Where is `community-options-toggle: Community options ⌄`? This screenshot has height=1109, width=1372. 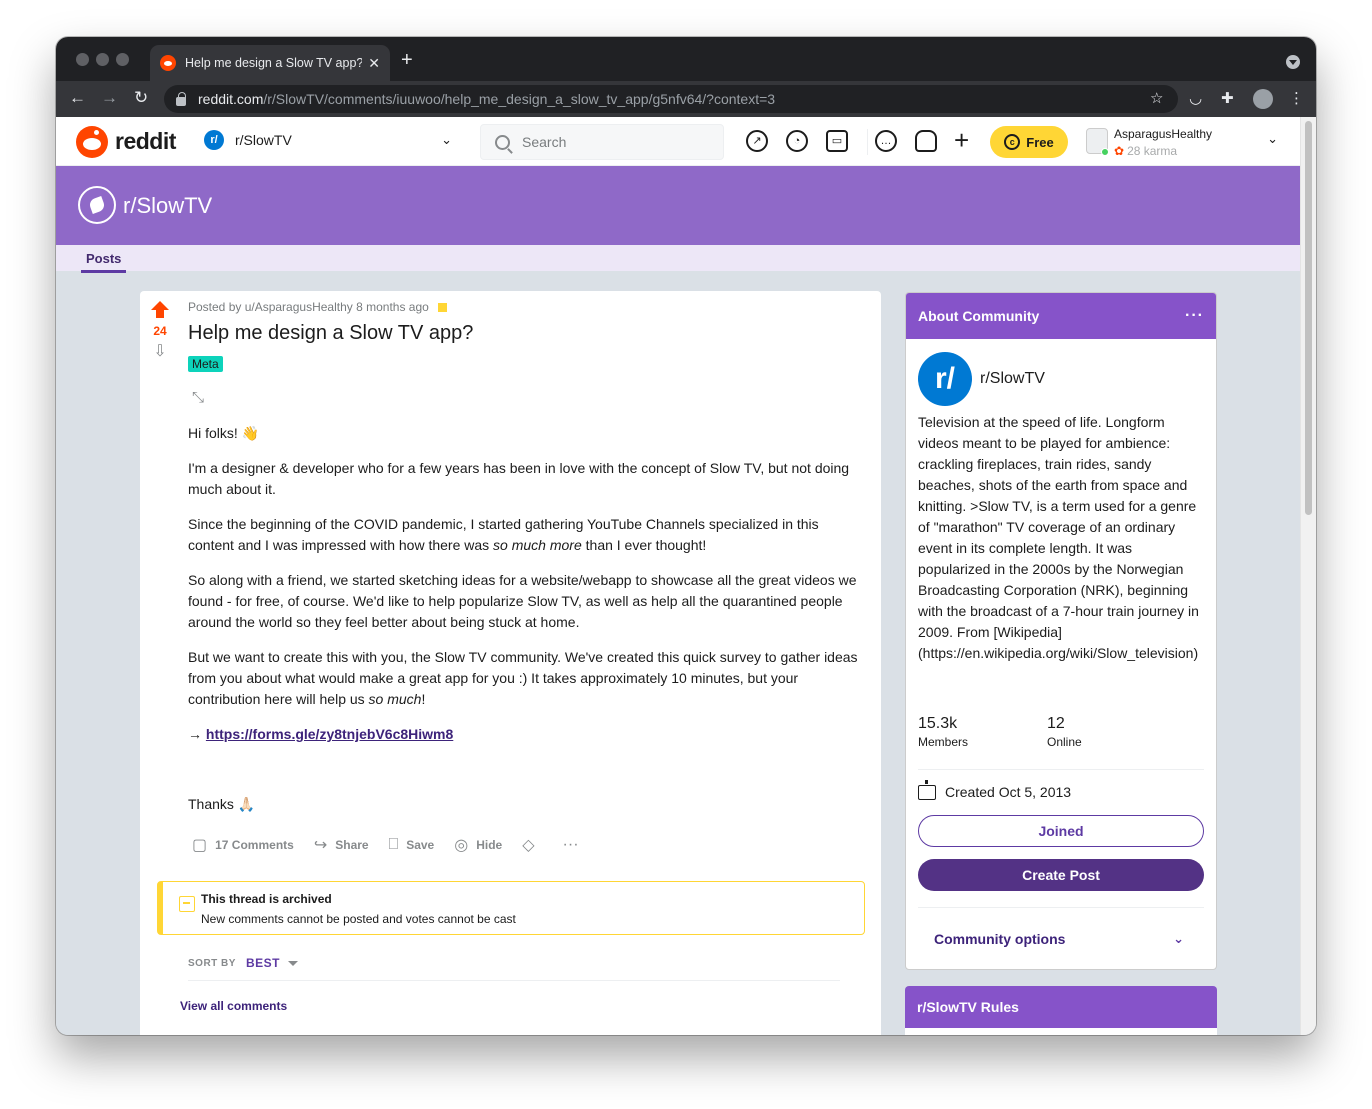 community-options-toggle: Community options ⌄ is located at coordinates (1059, 939).